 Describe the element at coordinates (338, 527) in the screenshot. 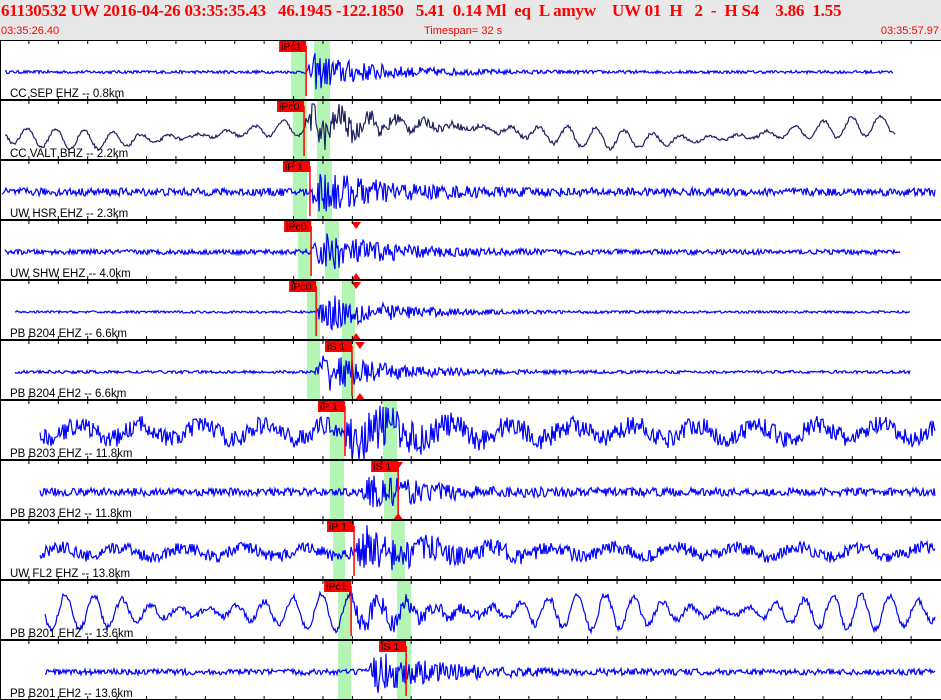

I see `pick-label: iP 1` at that location.